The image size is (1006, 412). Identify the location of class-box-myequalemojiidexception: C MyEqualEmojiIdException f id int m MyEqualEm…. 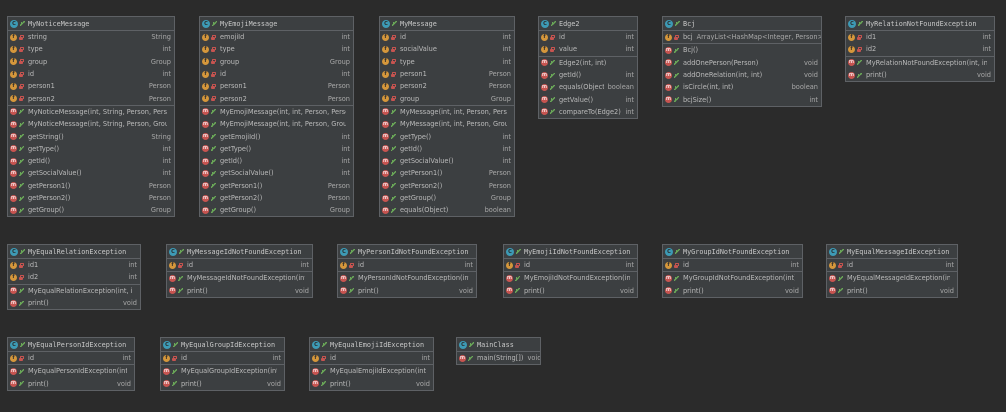
(371, 364).